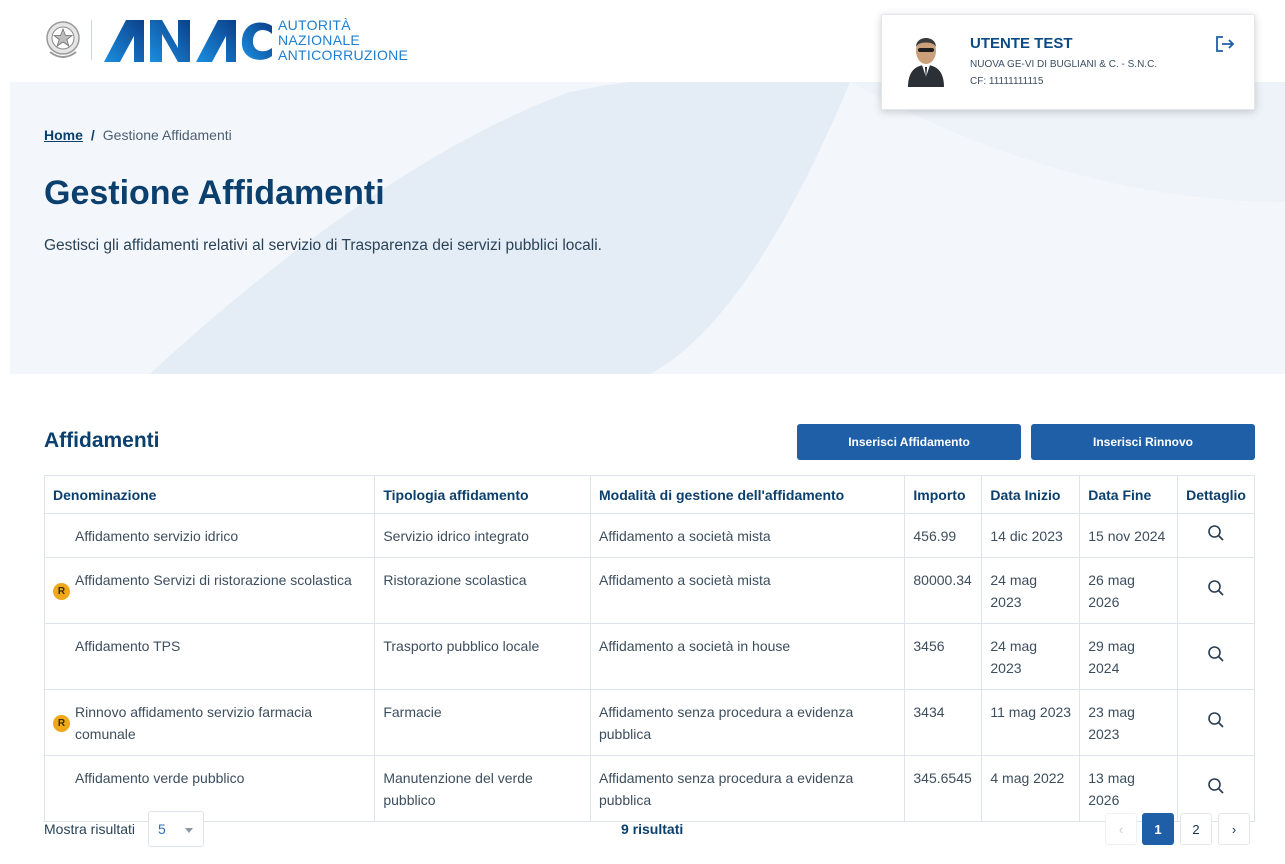 The height and width of the screenshot is (864, 1285). Describe the element at coordinates (1031, 722) in the screenshot. I see `cell-data-inizio: 11 mag 2023` at that location.